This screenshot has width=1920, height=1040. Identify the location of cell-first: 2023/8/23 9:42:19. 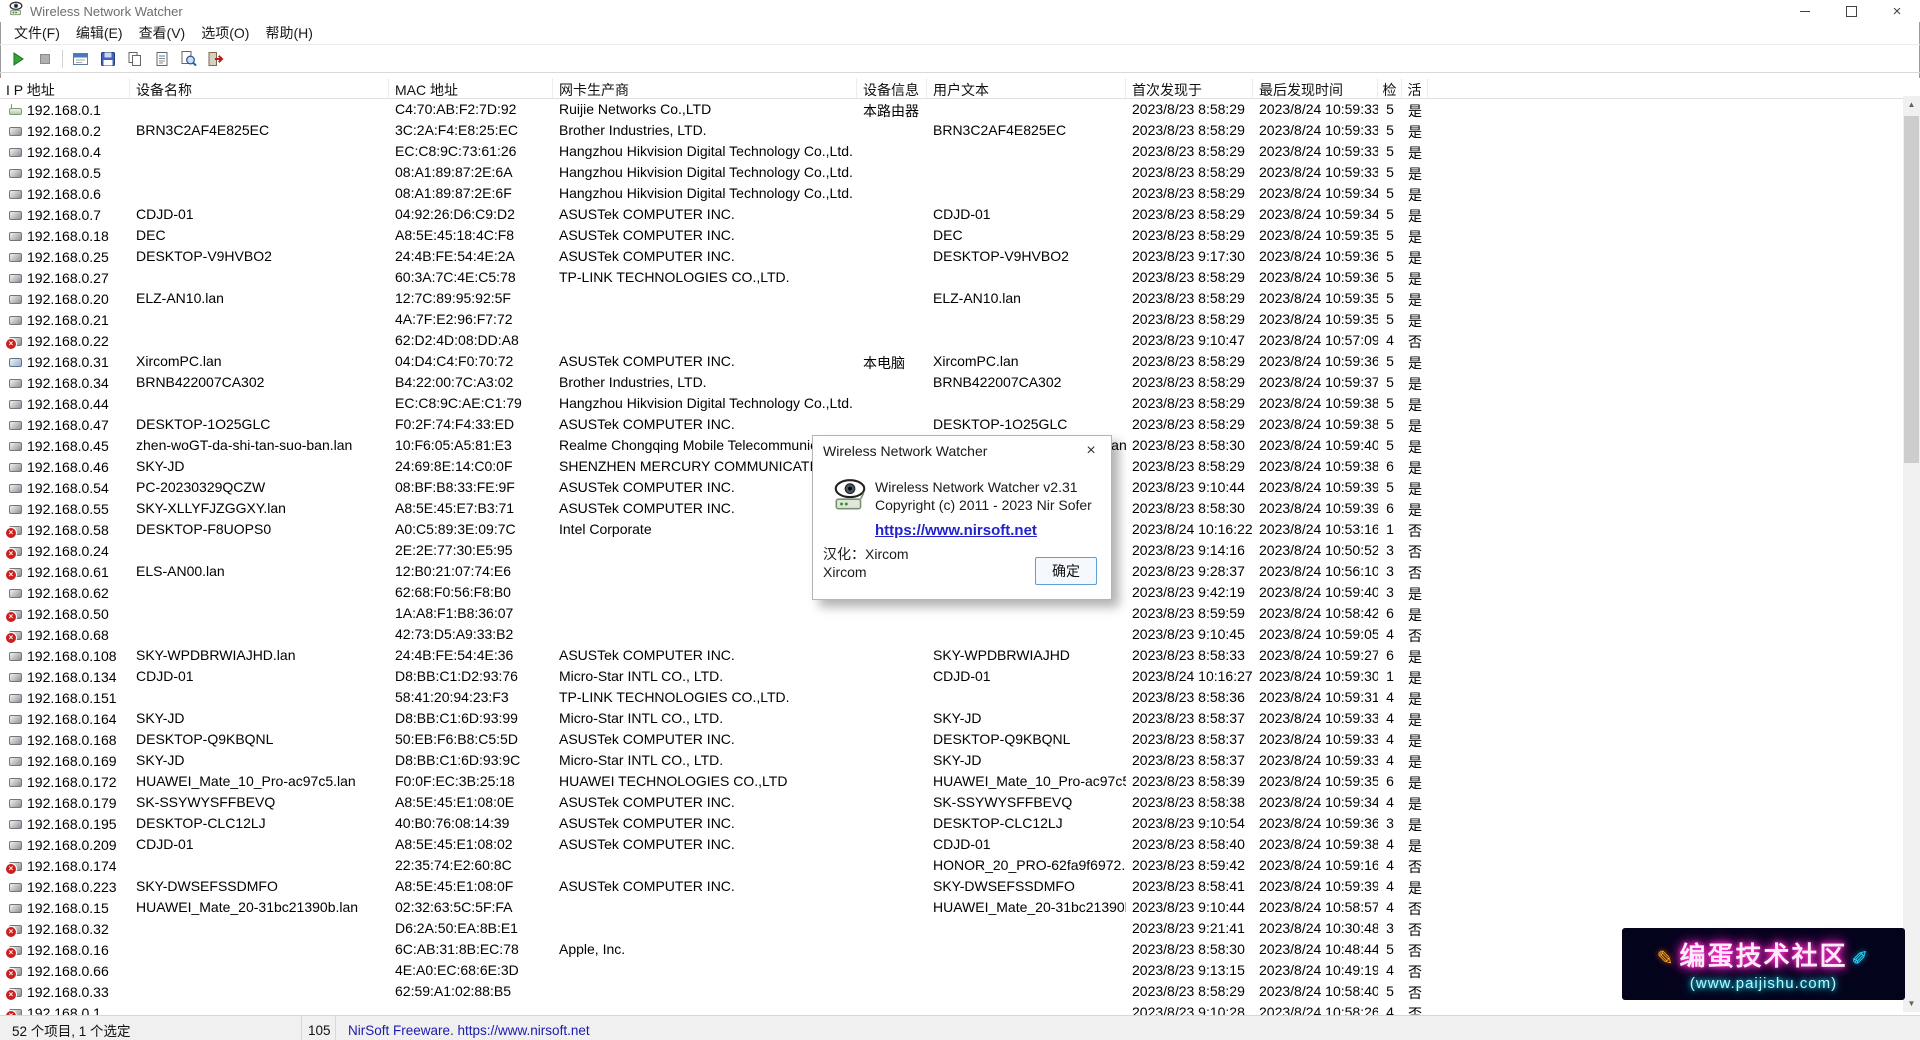
(1188, 592).